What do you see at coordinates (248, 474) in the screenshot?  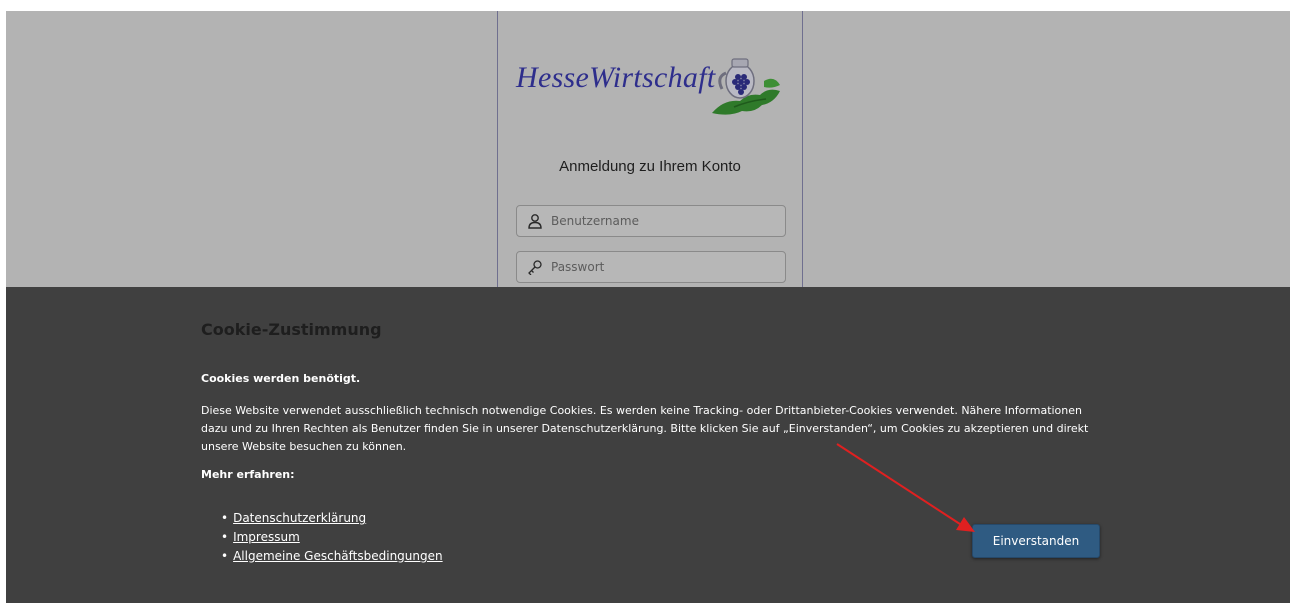 I see `learn-more-label: Mehr erfahren:` at bounding box center [248, 474].